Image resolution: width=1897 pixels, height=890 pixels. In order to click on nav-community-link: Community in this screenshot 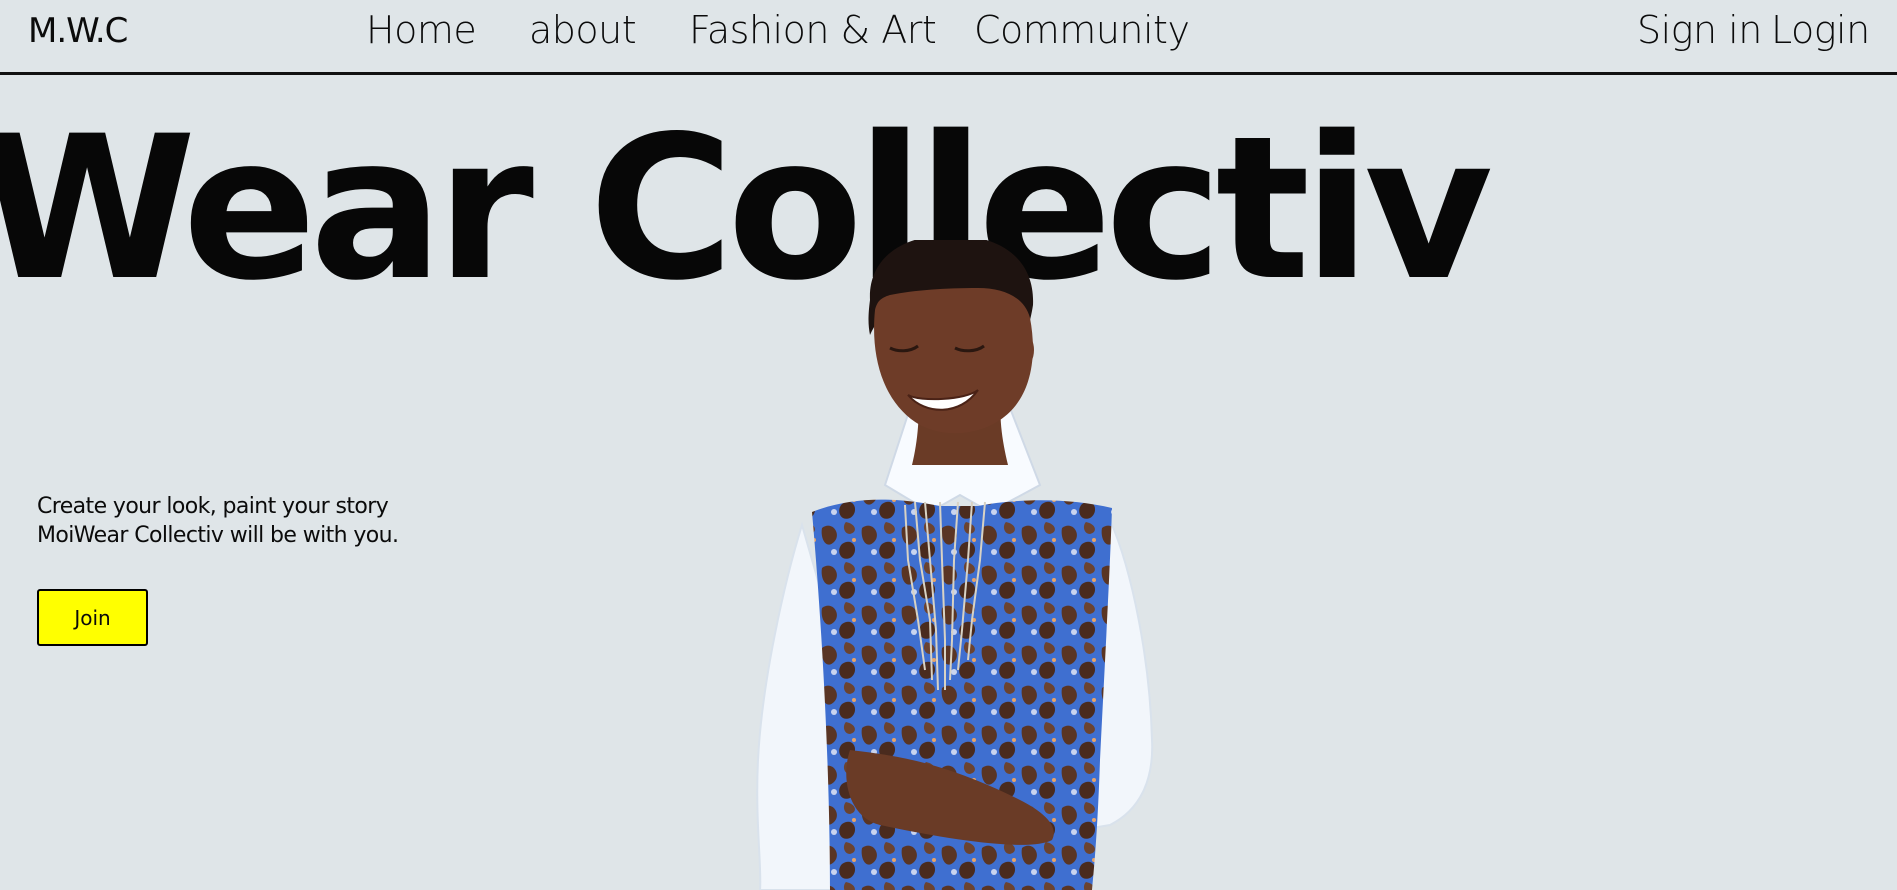, I will do `click(1082, 30)`.